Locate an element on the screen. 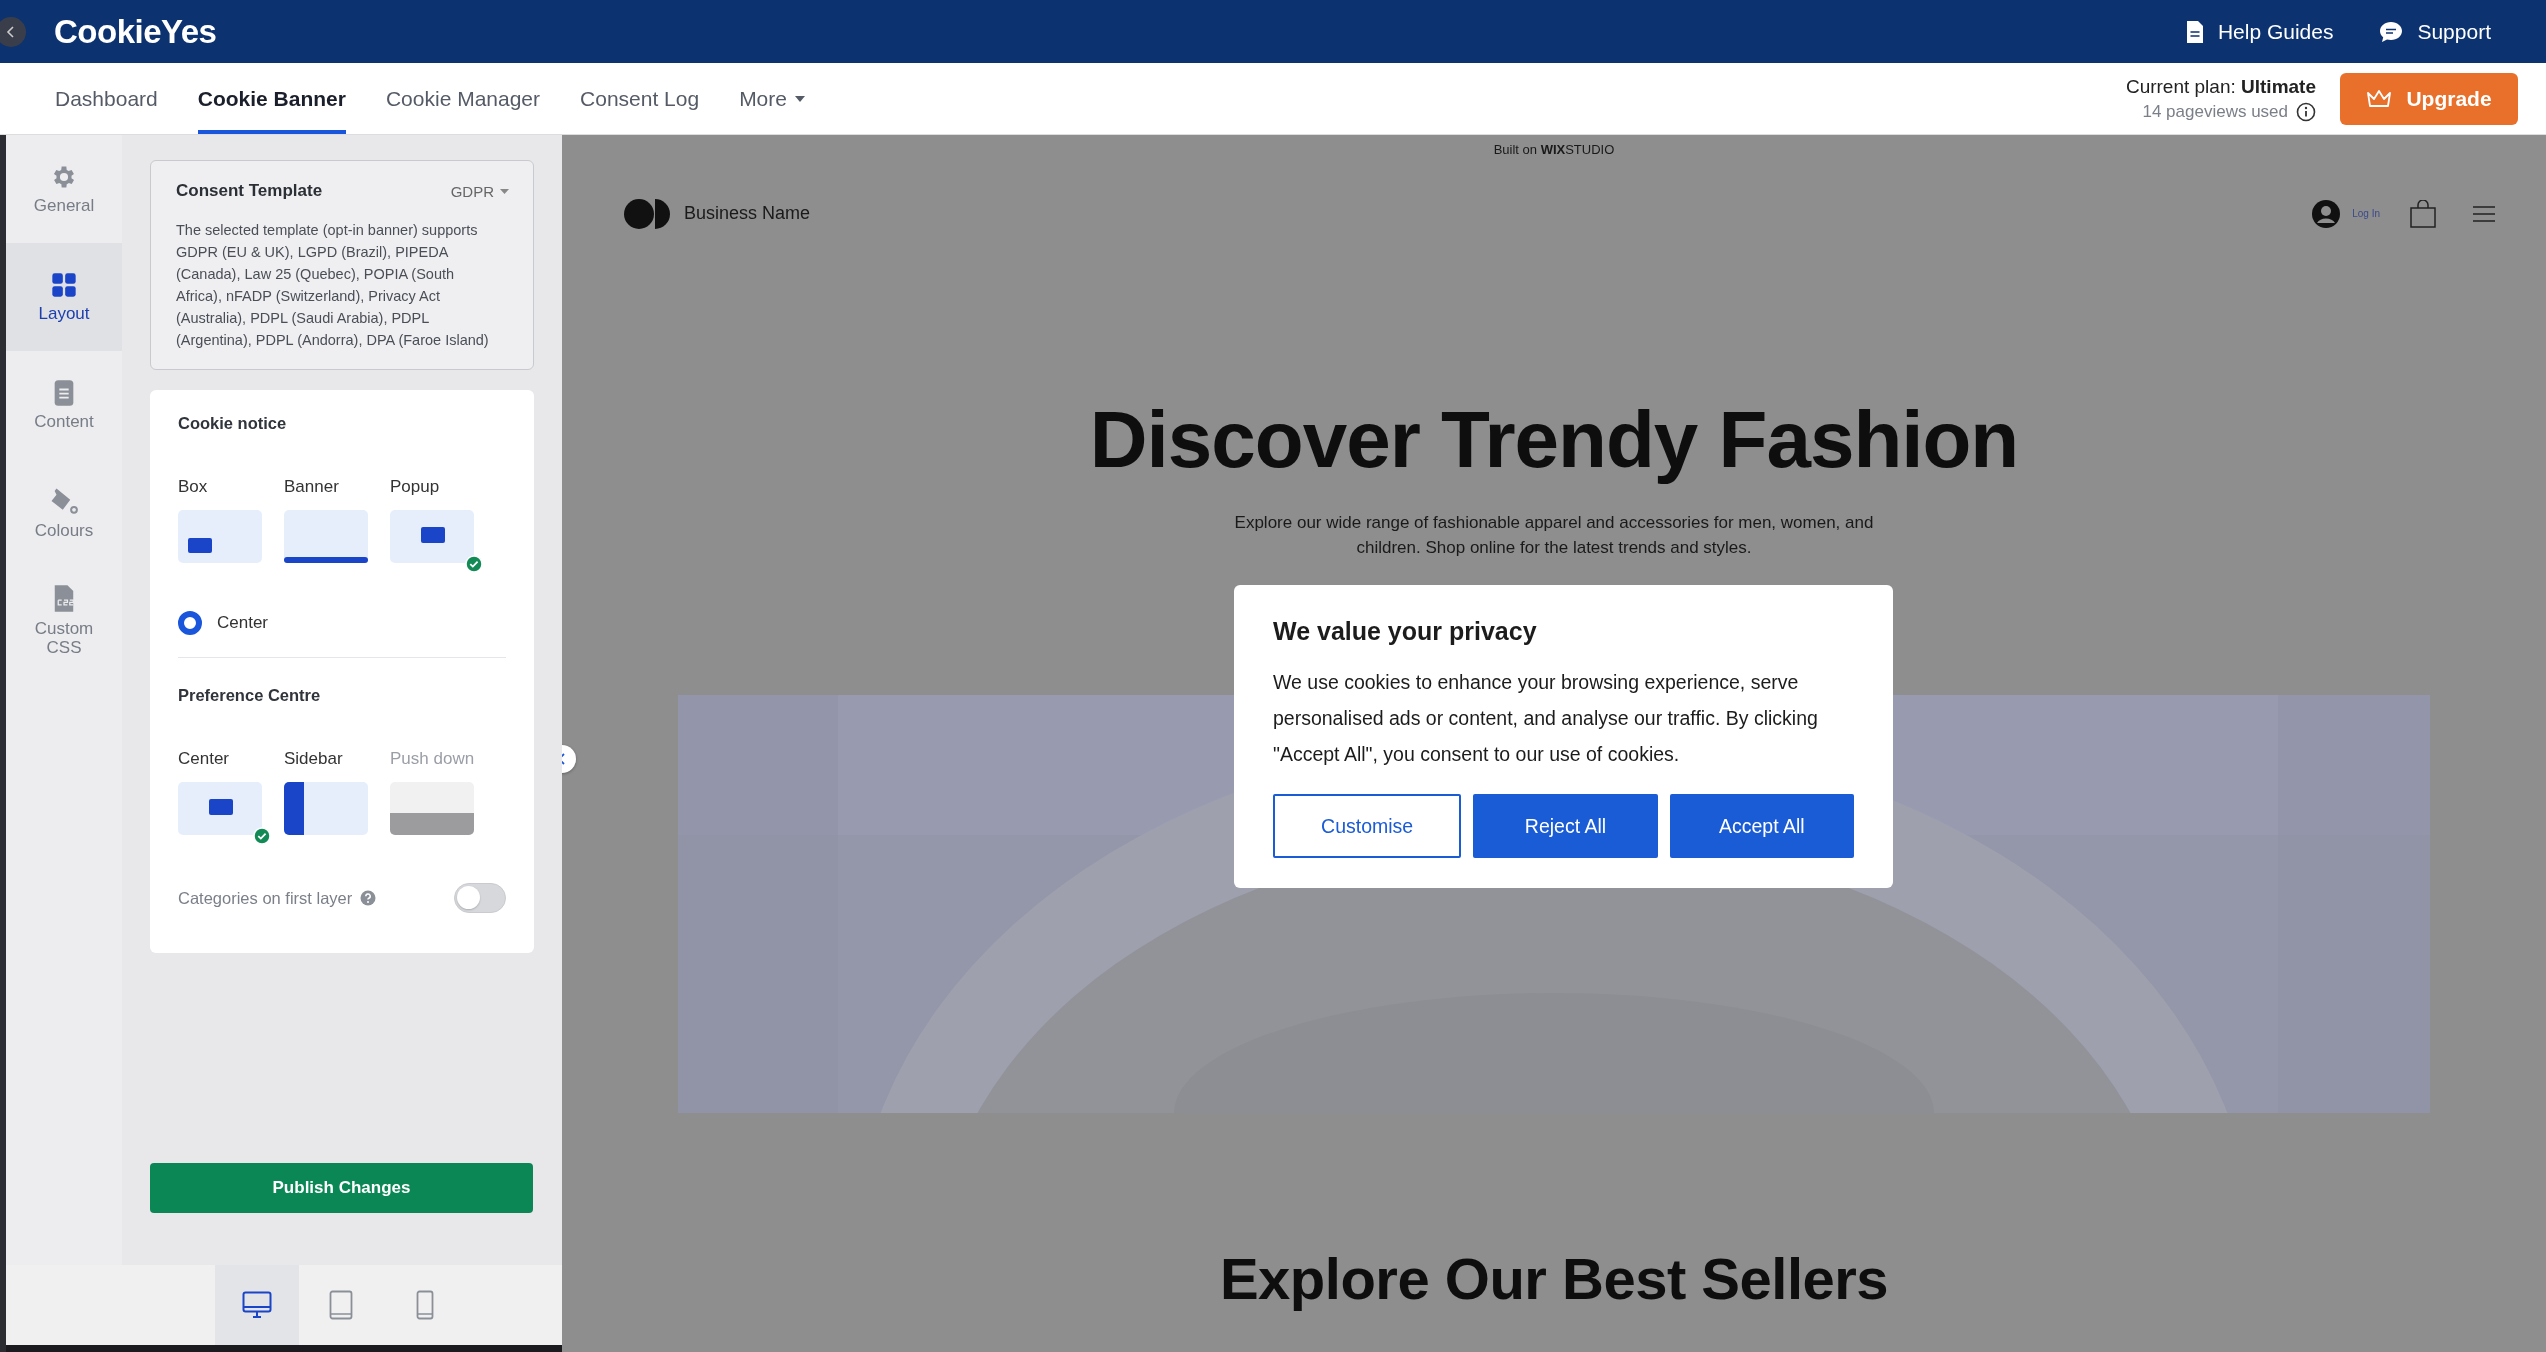  site-name: Business Name is located at coordinates (747, 213).